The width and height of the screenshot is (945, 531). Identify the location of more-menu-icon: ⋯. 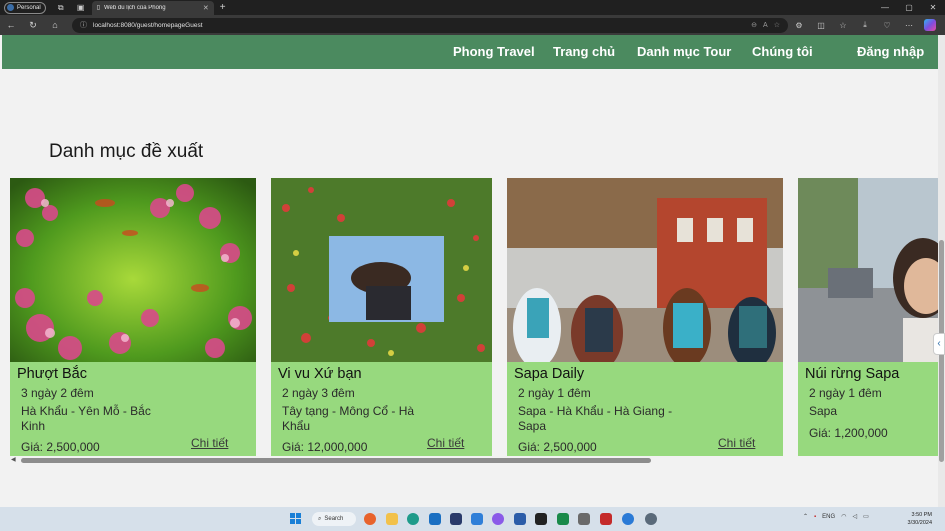
(909, 25).